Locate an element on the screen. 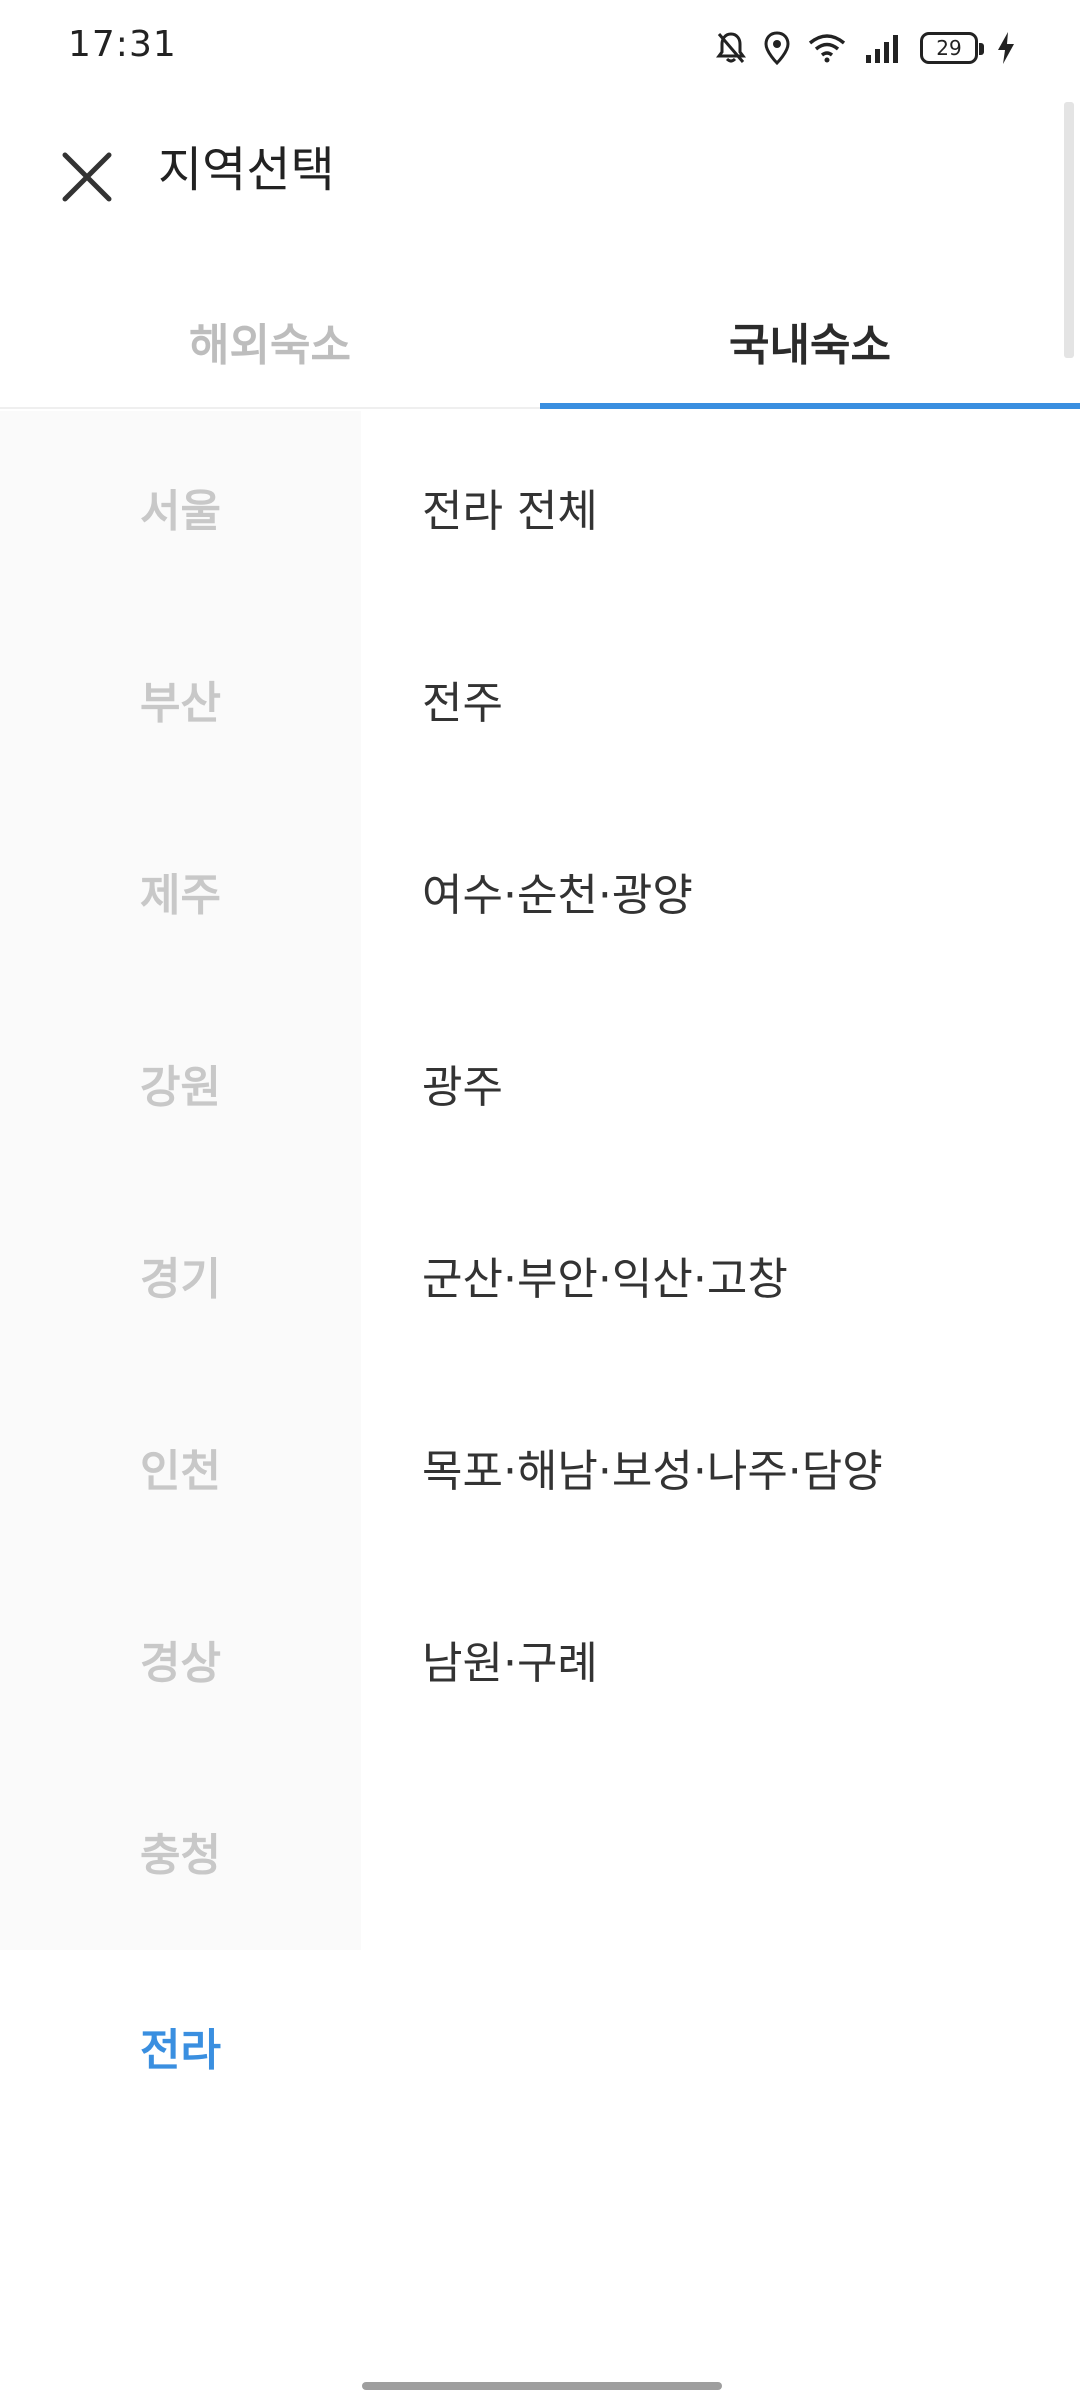 The width and height of the screenshot is (1080, 2400). region-item-incheon: 인천 is located at coordinates (180, 1467).